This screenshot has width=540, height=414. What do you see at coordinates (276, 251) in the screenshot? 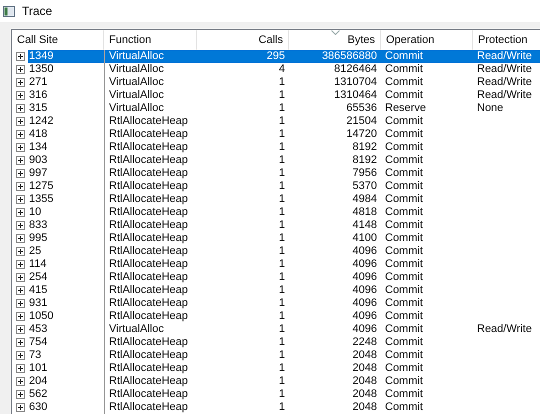
I see `table-row: 25 RtlAllocateHeap 1 4096 Commit` at bounding box center [276, 251].